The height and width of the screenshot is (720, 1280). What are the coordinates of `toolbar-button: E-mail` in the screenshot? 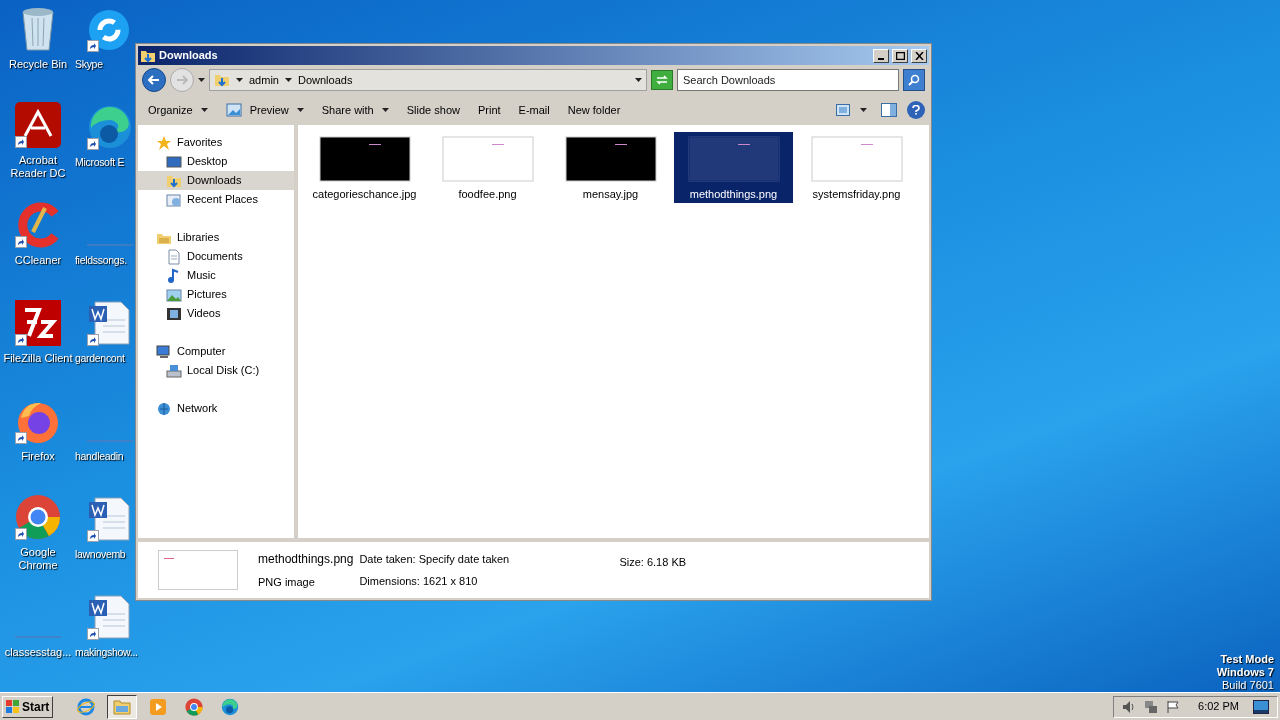 It's located at (534, 110).